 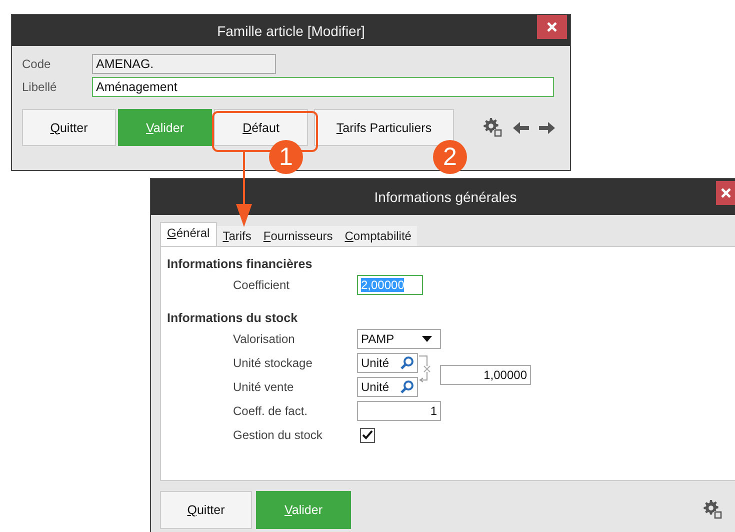 What do you see at coordinates (188, 234) in the screenshot?
I see `tab: Général` at bounding box center [188, 234].